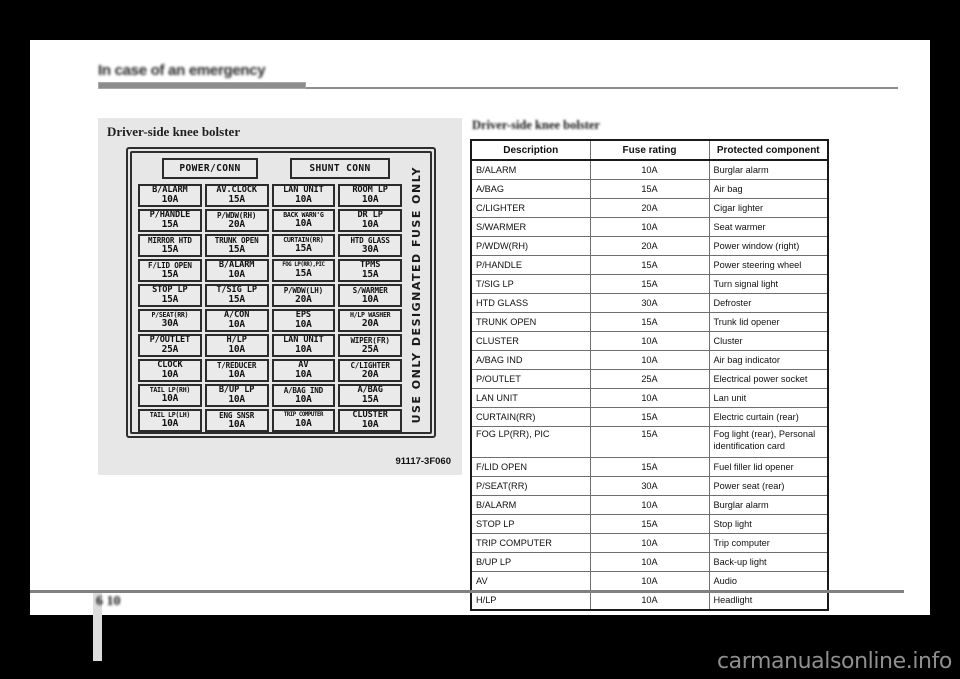  What do you see at coordinates (210, 168) in the screenshot?
I see `connector-power-conn: POWER/CONN` at bounding box center [210, 168].